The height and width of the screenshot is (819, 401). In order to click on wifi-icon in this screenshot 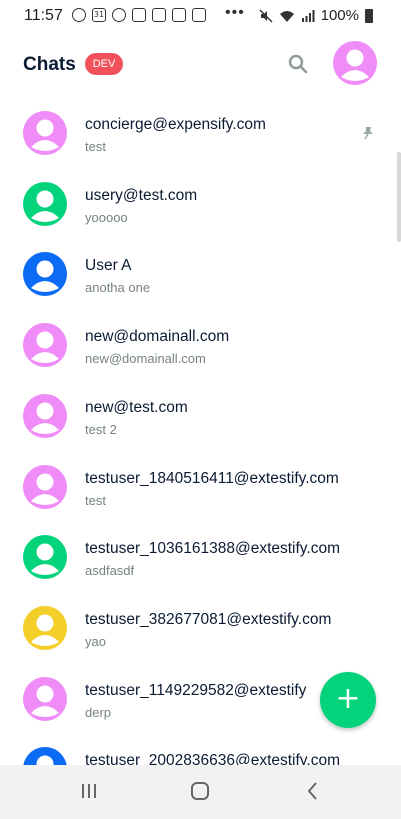, I will do `click(286, 16)`.